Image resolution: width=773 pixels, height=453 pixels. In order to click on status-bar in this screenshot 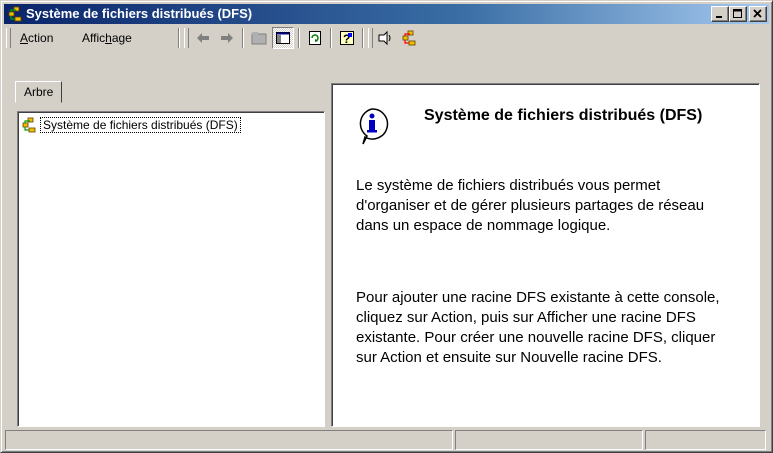, I will do `click(386, 440)`.